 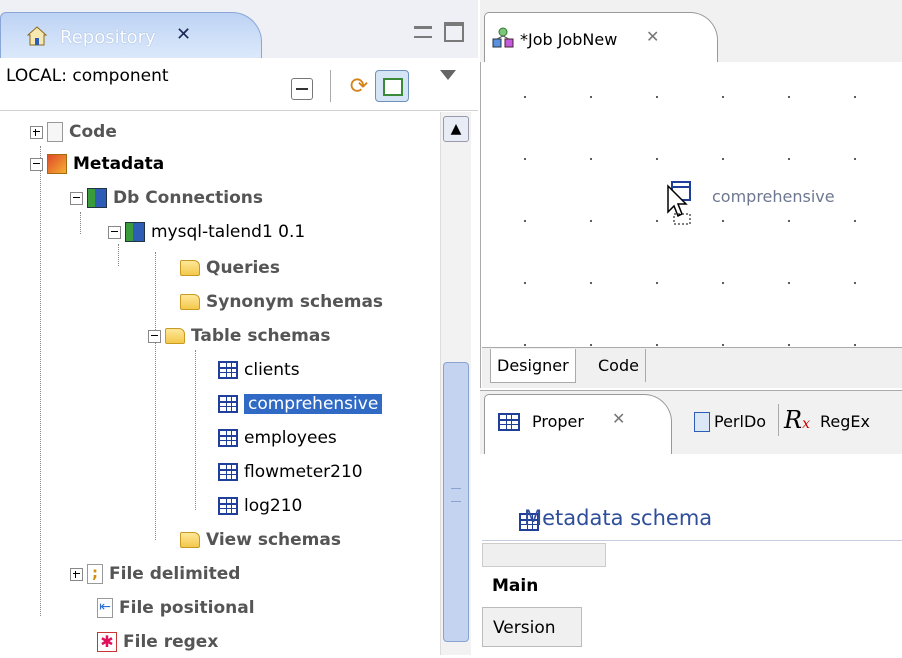 What do you see at coordinates (228, 232) in the screenshot?
I see `tree-item-label: mysql-talend1 0.1` at bounding box center [228, 232].